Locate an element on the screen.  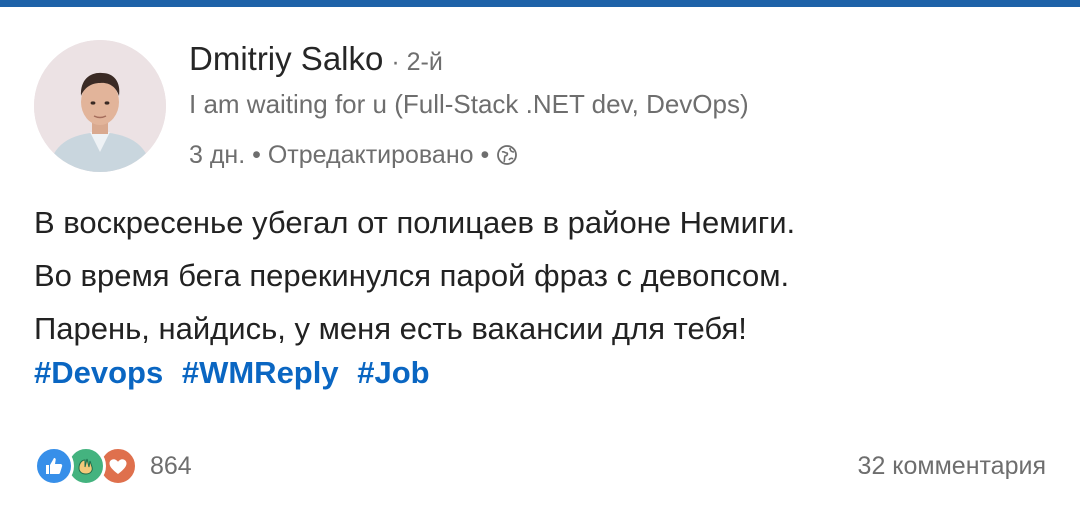
reaction-count: 864 is located at coordinates (171, 465).